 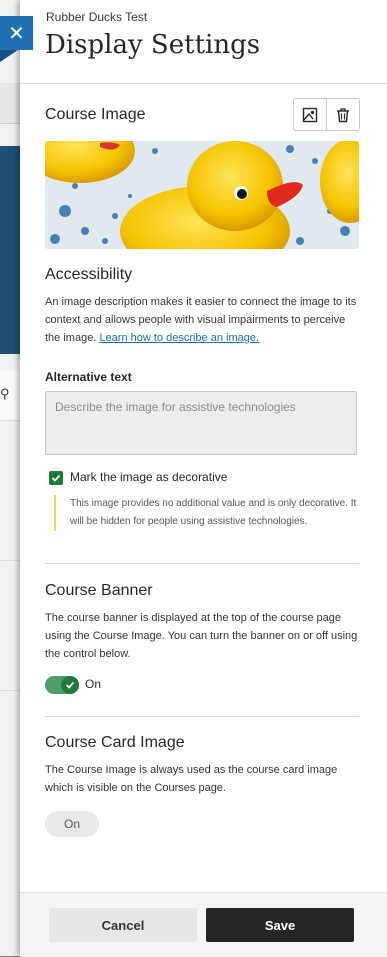 I want to click on panel-header: Rubber Ducks Test Display Settings, so click(x=203, y=42).